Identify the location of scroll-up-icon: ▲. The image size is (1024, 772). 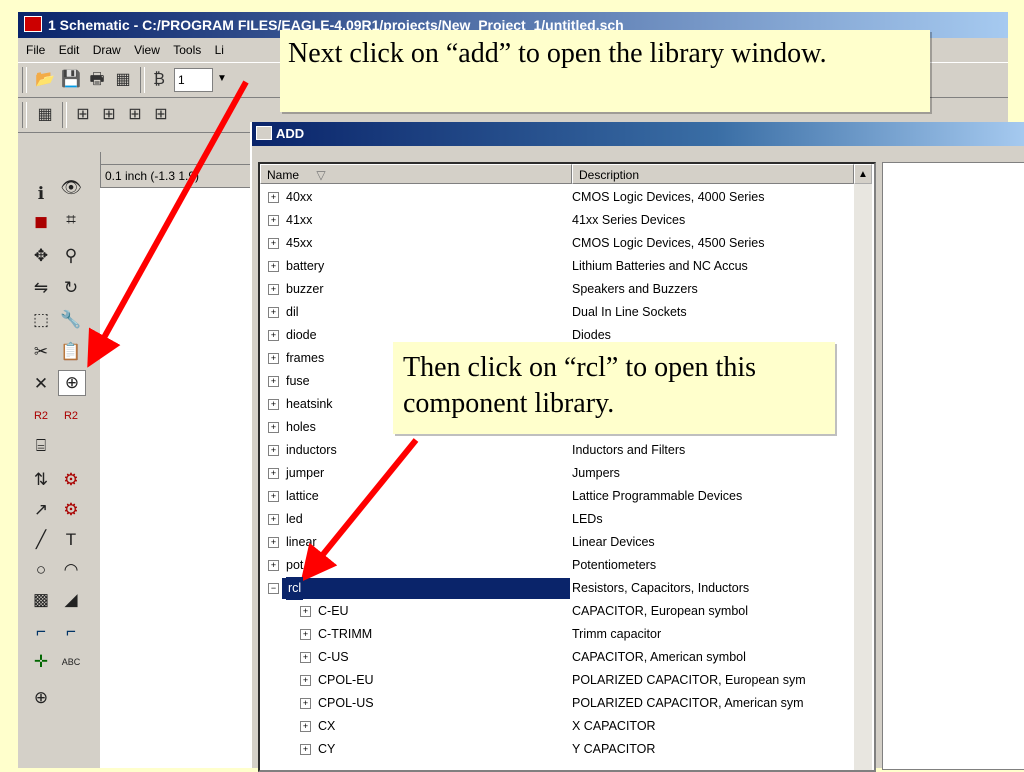
(863, 174).